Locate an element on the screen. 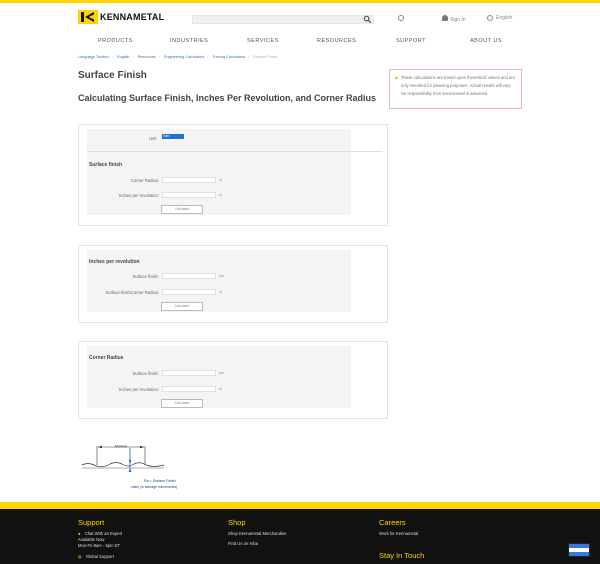 The image size is (600, 564). breadcrumb-item: Resources is located at coordinates (147, 57).